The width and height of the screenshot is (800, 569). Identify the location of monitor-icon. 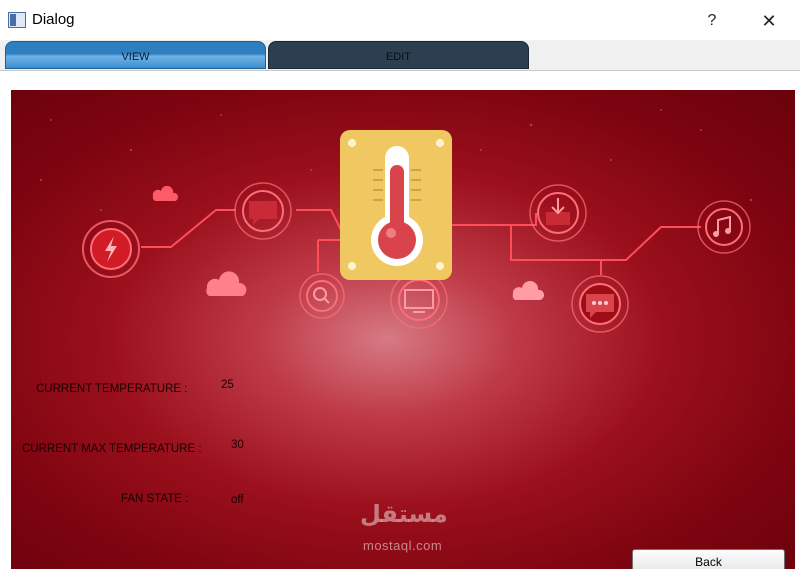
(419, 300).